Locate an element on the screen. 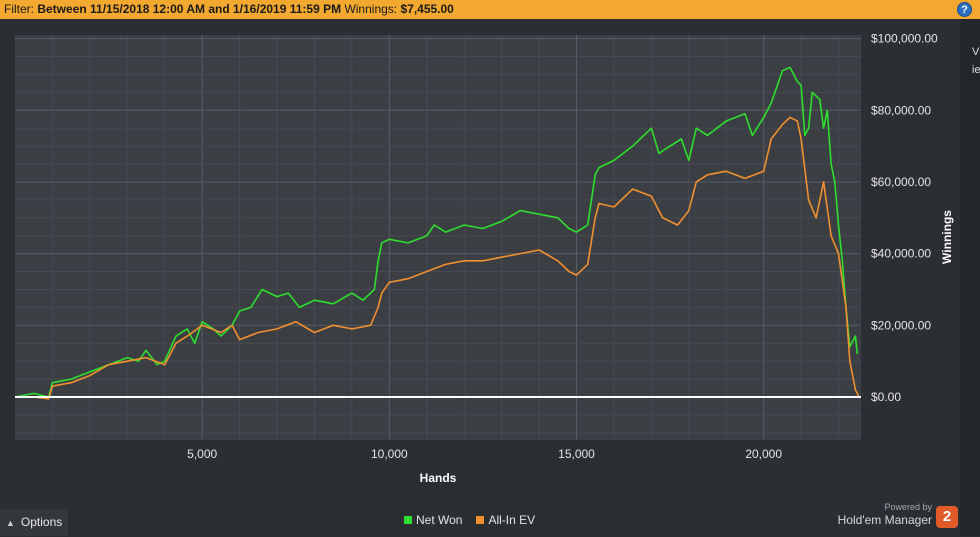 The height and width of the screenshot is (537, 980). winnings-value: $7,455.00 is located at coordinates (427, 9).